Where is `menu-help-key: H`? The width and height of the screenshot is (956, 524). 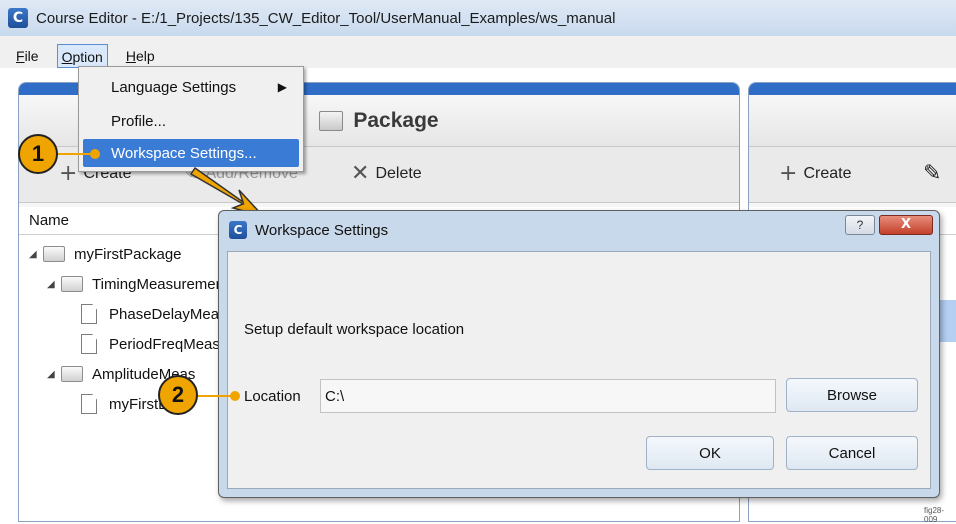 menu-help-key: H is located at coordinates (130, 56).